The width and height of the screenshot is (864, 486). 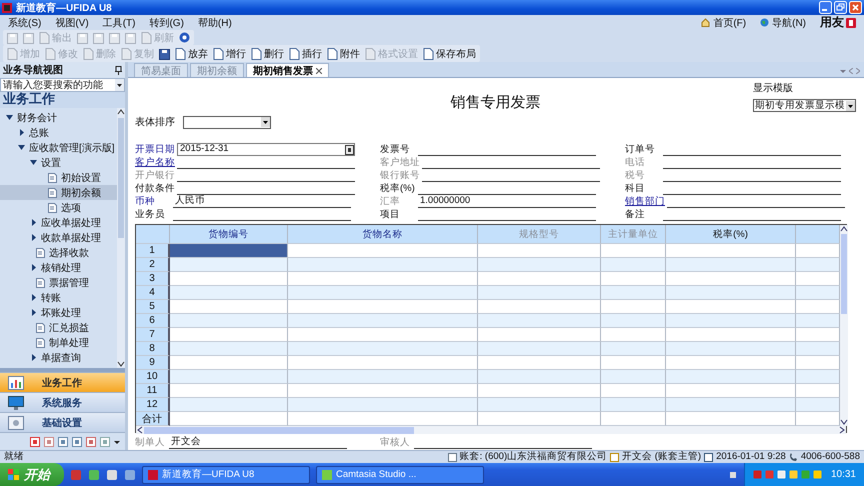 I want to click on input-field: 人民币, so click(x=262, y=201).